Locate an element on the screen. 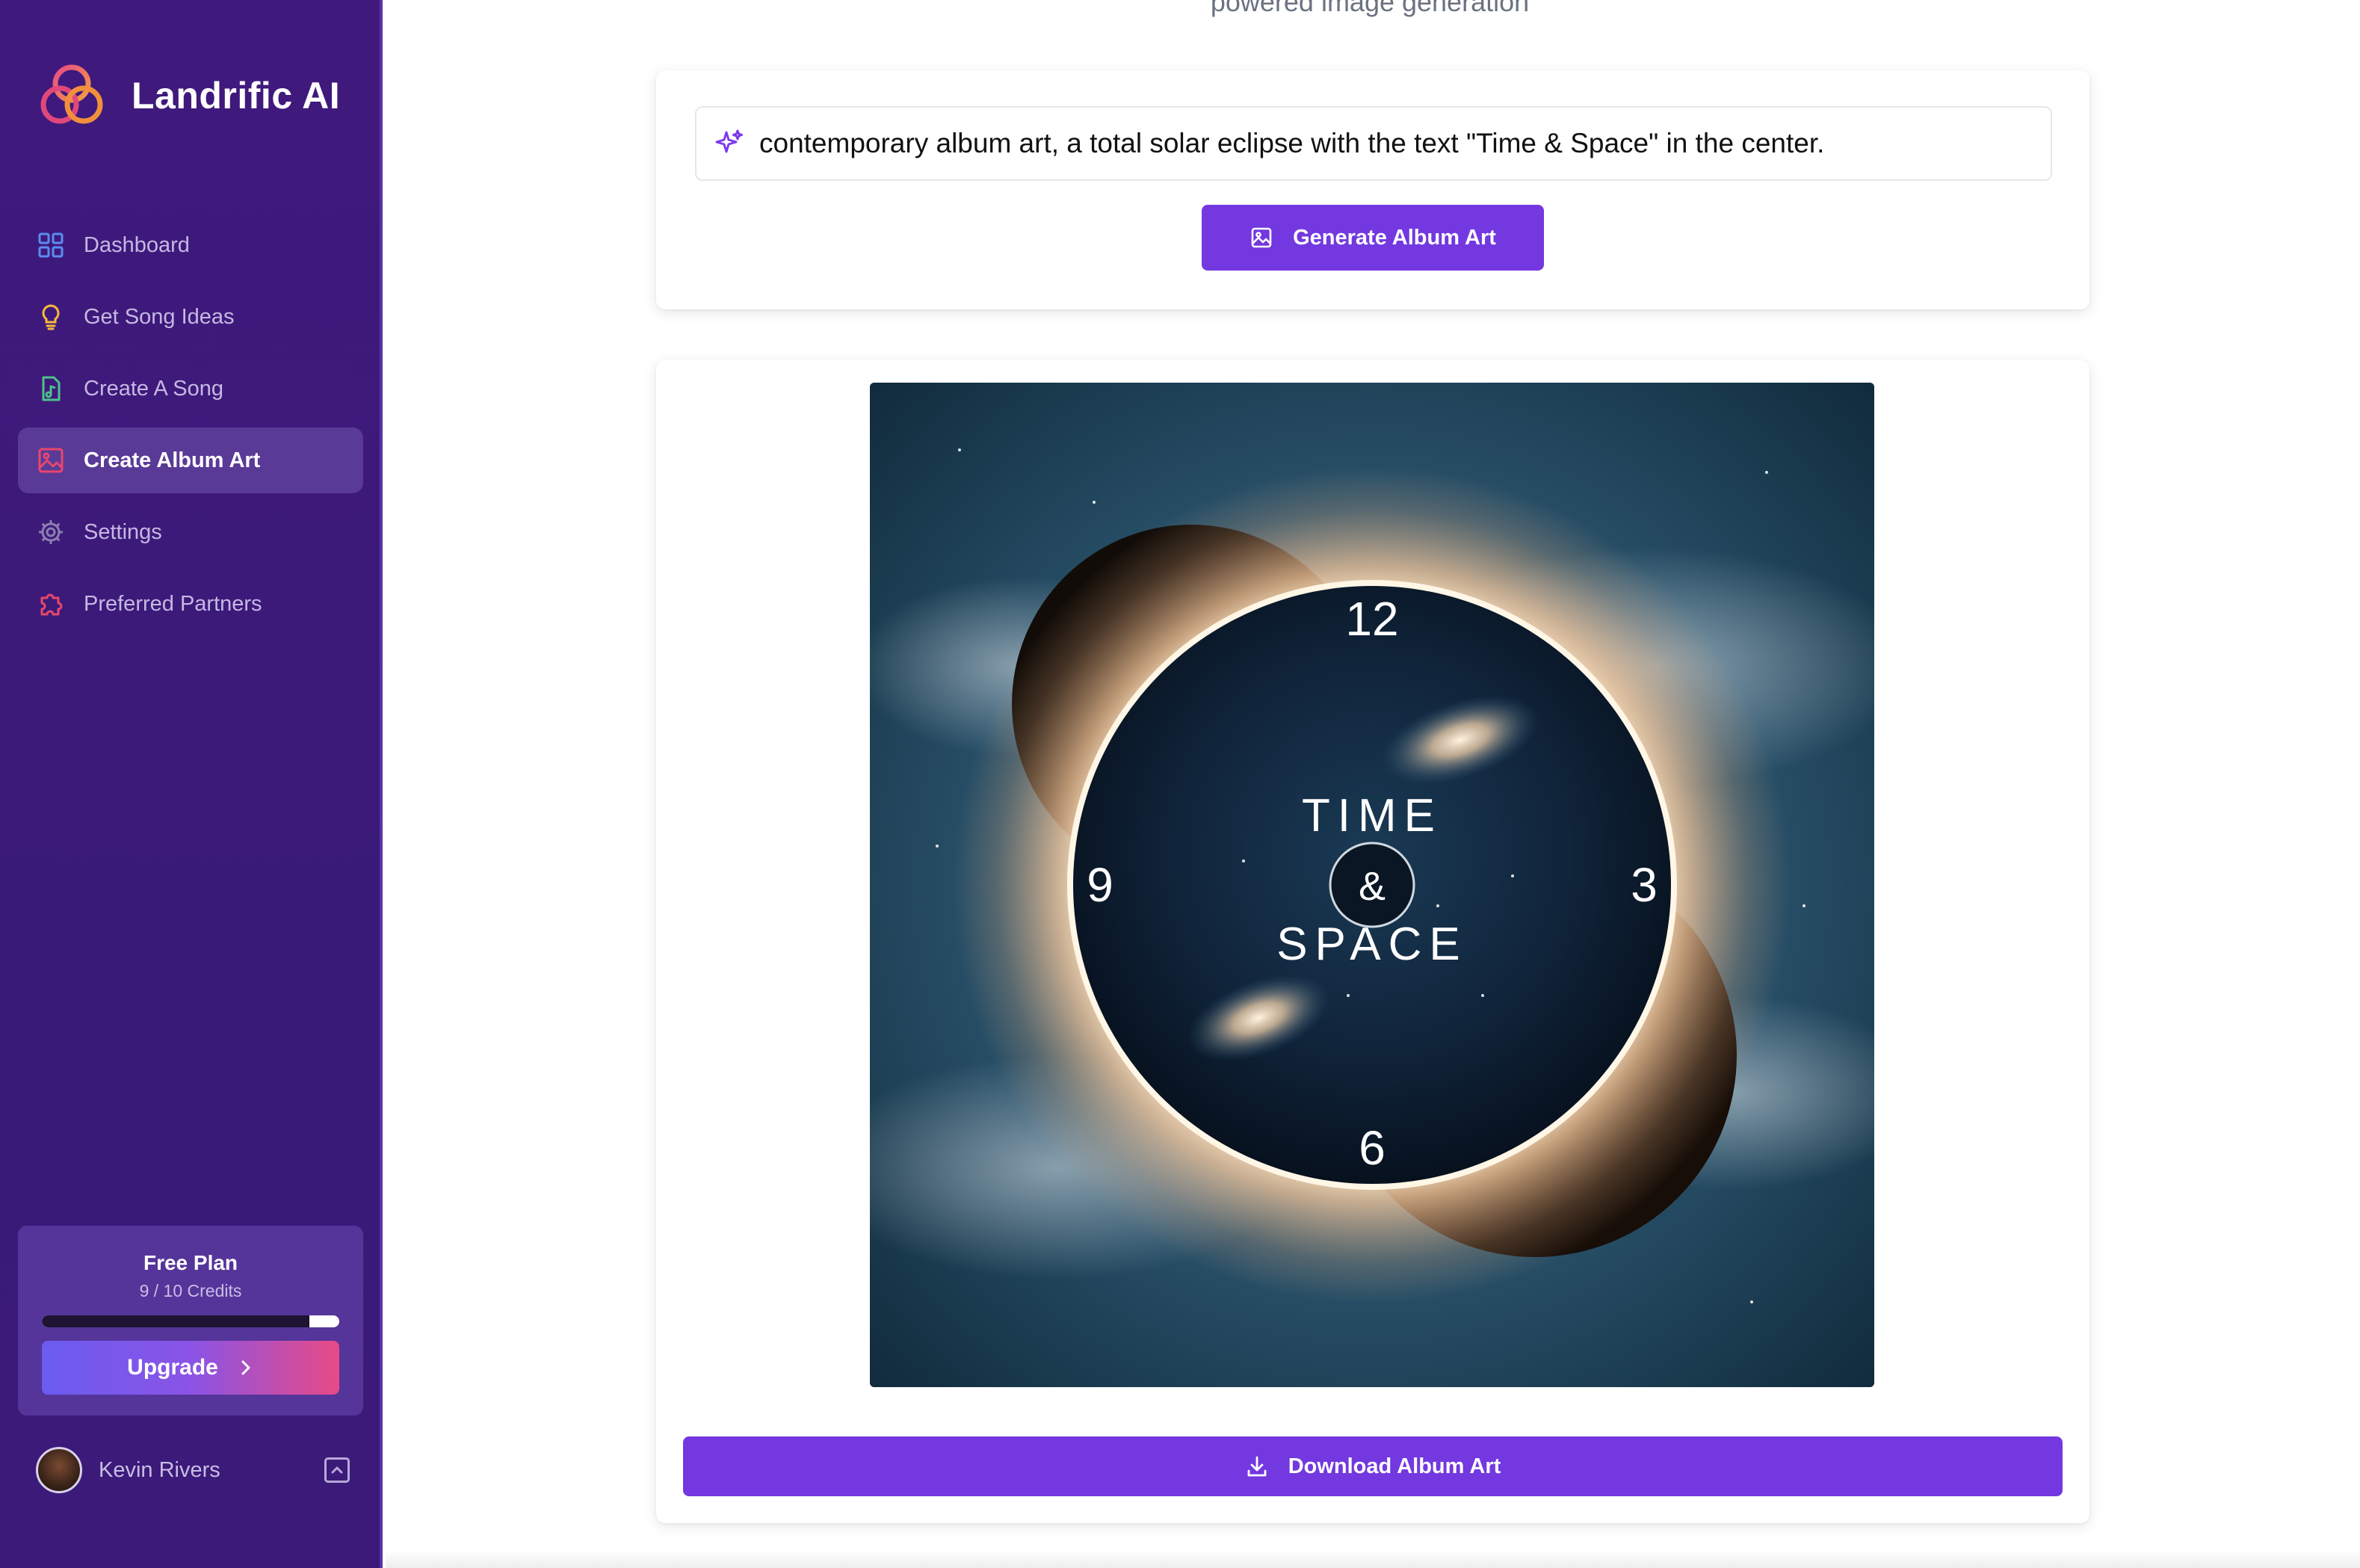 Image resolution: width=2360 pixels, height=1568 pixels. generate-album-art-button: Generate Album Art is located at coordinates (1373, 238).